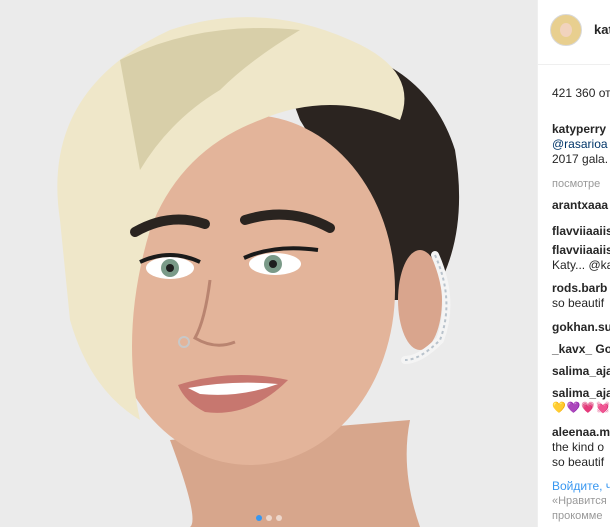  I want to click on comment: rods.barb so beautif, so click(579, 296).